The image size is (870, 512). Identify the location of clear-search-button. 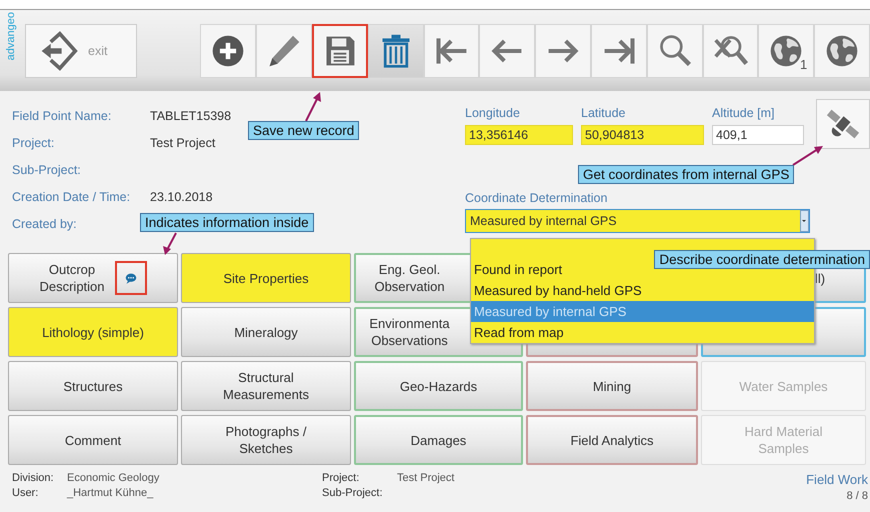
(730, 51).